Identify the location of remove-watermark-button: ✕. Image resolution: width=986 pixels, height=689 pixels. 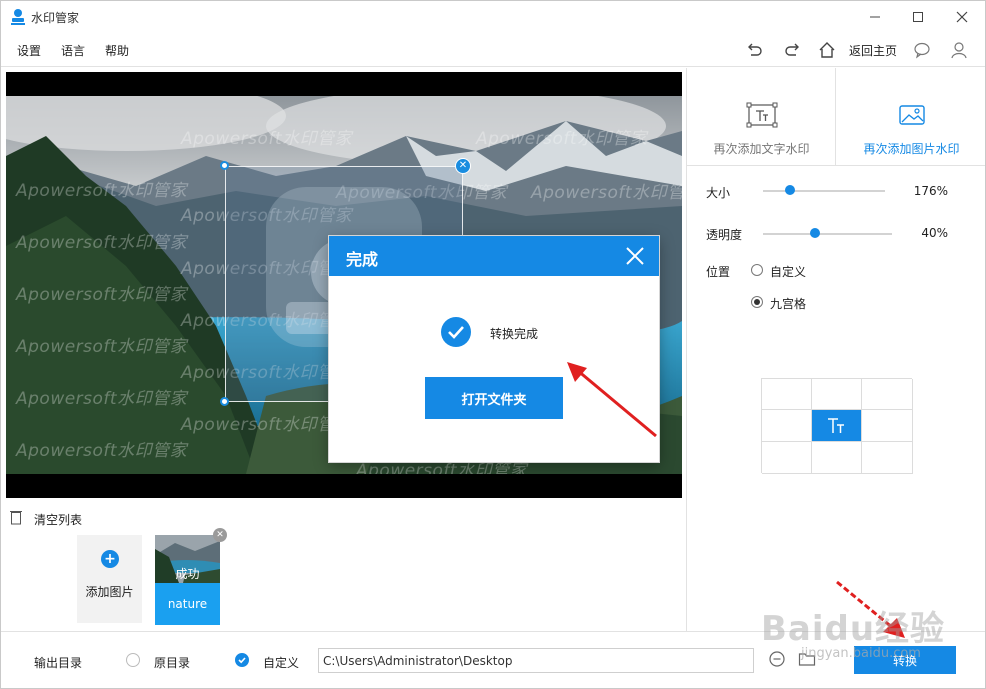
(463, 166).